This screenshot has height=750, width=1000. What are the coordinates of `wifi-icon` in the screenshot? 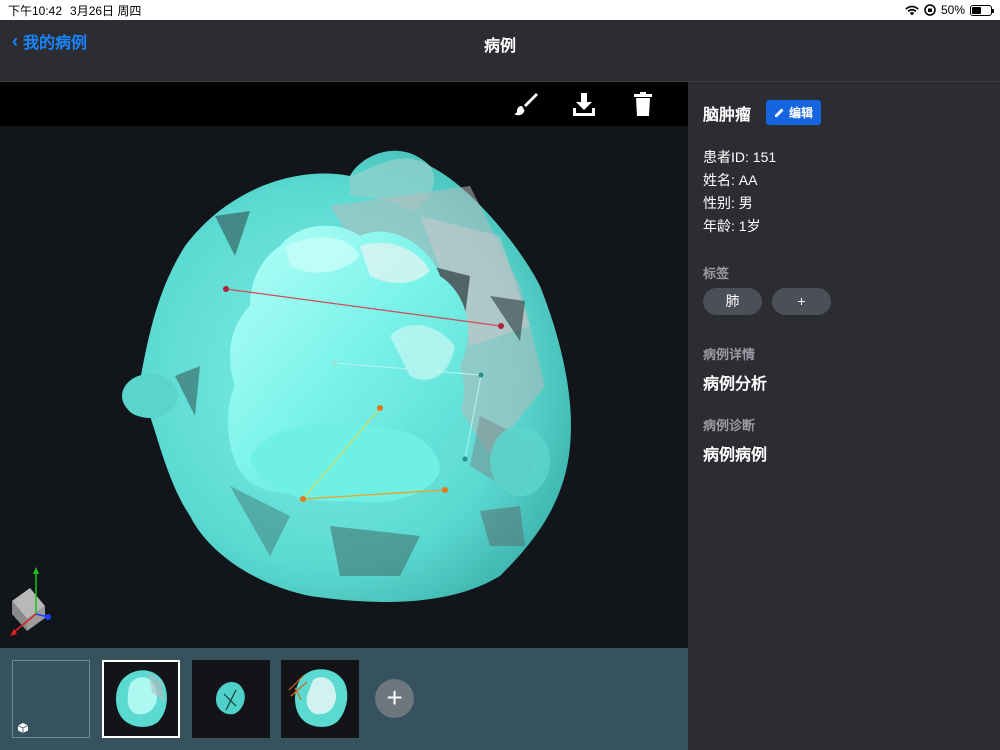 It's located at (912, 10).